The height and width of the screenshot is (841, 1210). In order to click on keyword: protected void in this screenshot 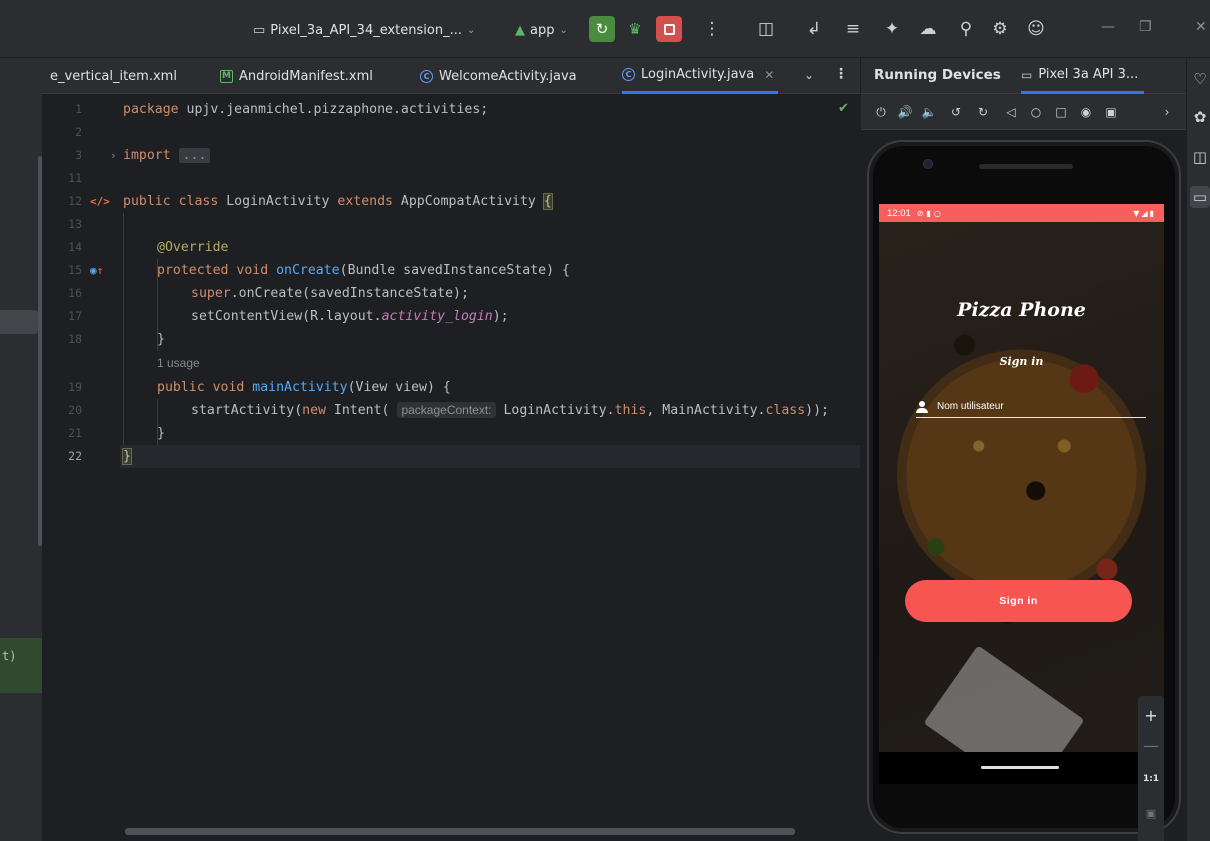, I will do `click(213, 270)`.